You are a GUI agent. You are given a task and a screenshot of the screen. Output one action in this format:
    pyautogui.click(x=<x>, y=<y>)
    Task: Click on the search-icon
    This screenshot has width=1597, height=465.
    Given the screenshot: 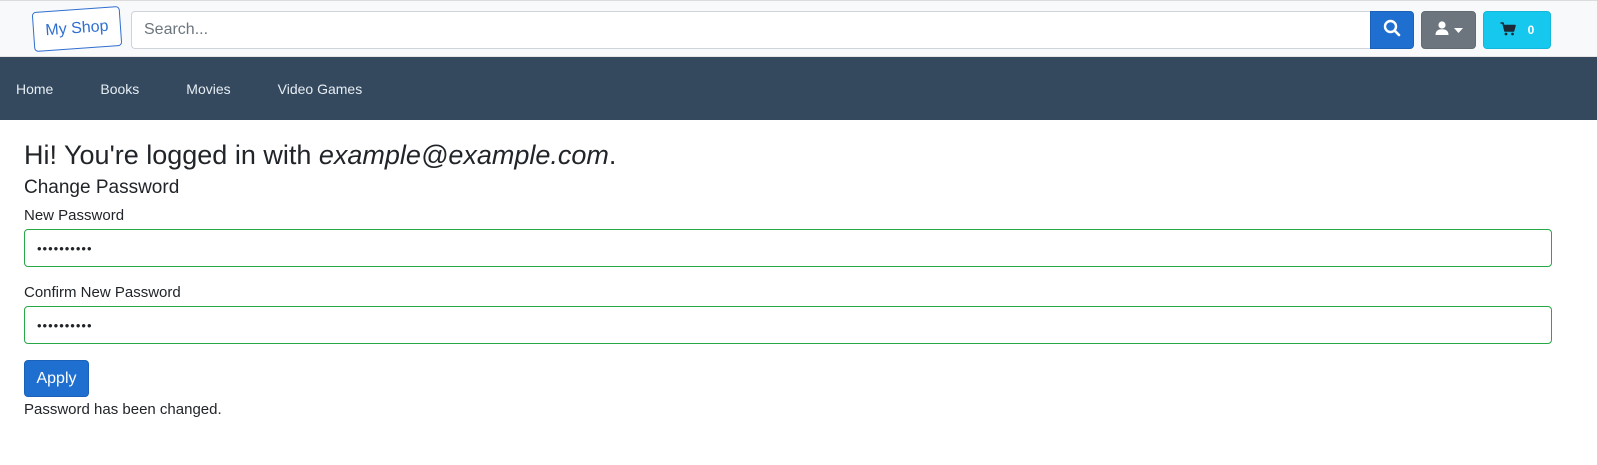 What is the action you would take?
    pyautogui.click(x=1392, y=30)
    